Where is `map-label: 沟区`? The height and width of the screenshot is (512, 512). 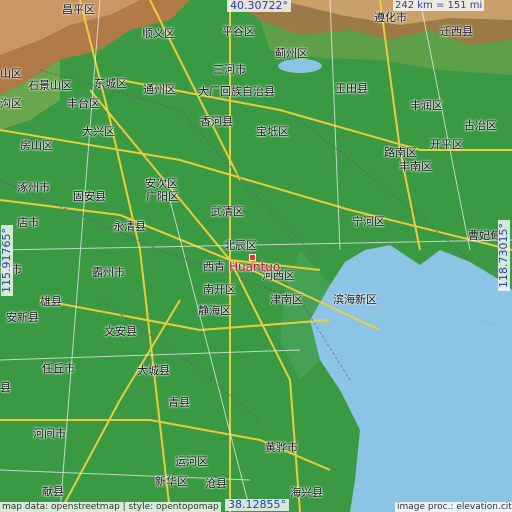 map-label: 沟区 is located at coordinates (11, 103).